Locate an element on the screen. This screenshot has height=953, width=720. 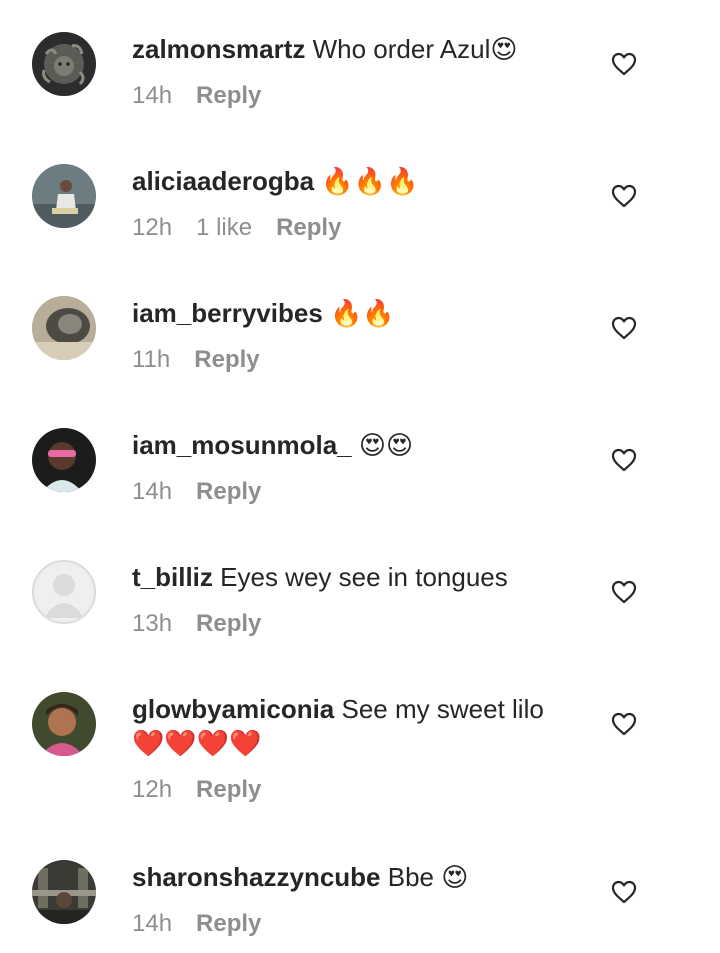
comment-text: zalmonsmartz Who order Azul😍 is located at coordinates (357, 49).